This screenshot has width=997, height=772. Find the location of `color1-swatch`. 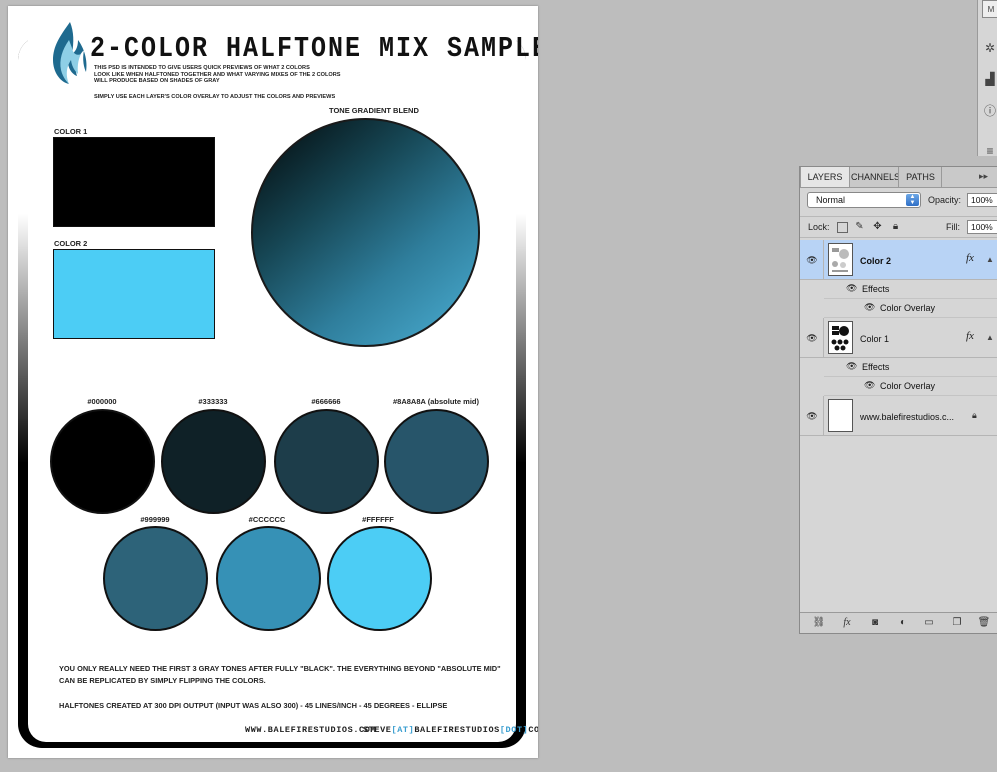

color1-swatch is located at coordinates (134, 182).